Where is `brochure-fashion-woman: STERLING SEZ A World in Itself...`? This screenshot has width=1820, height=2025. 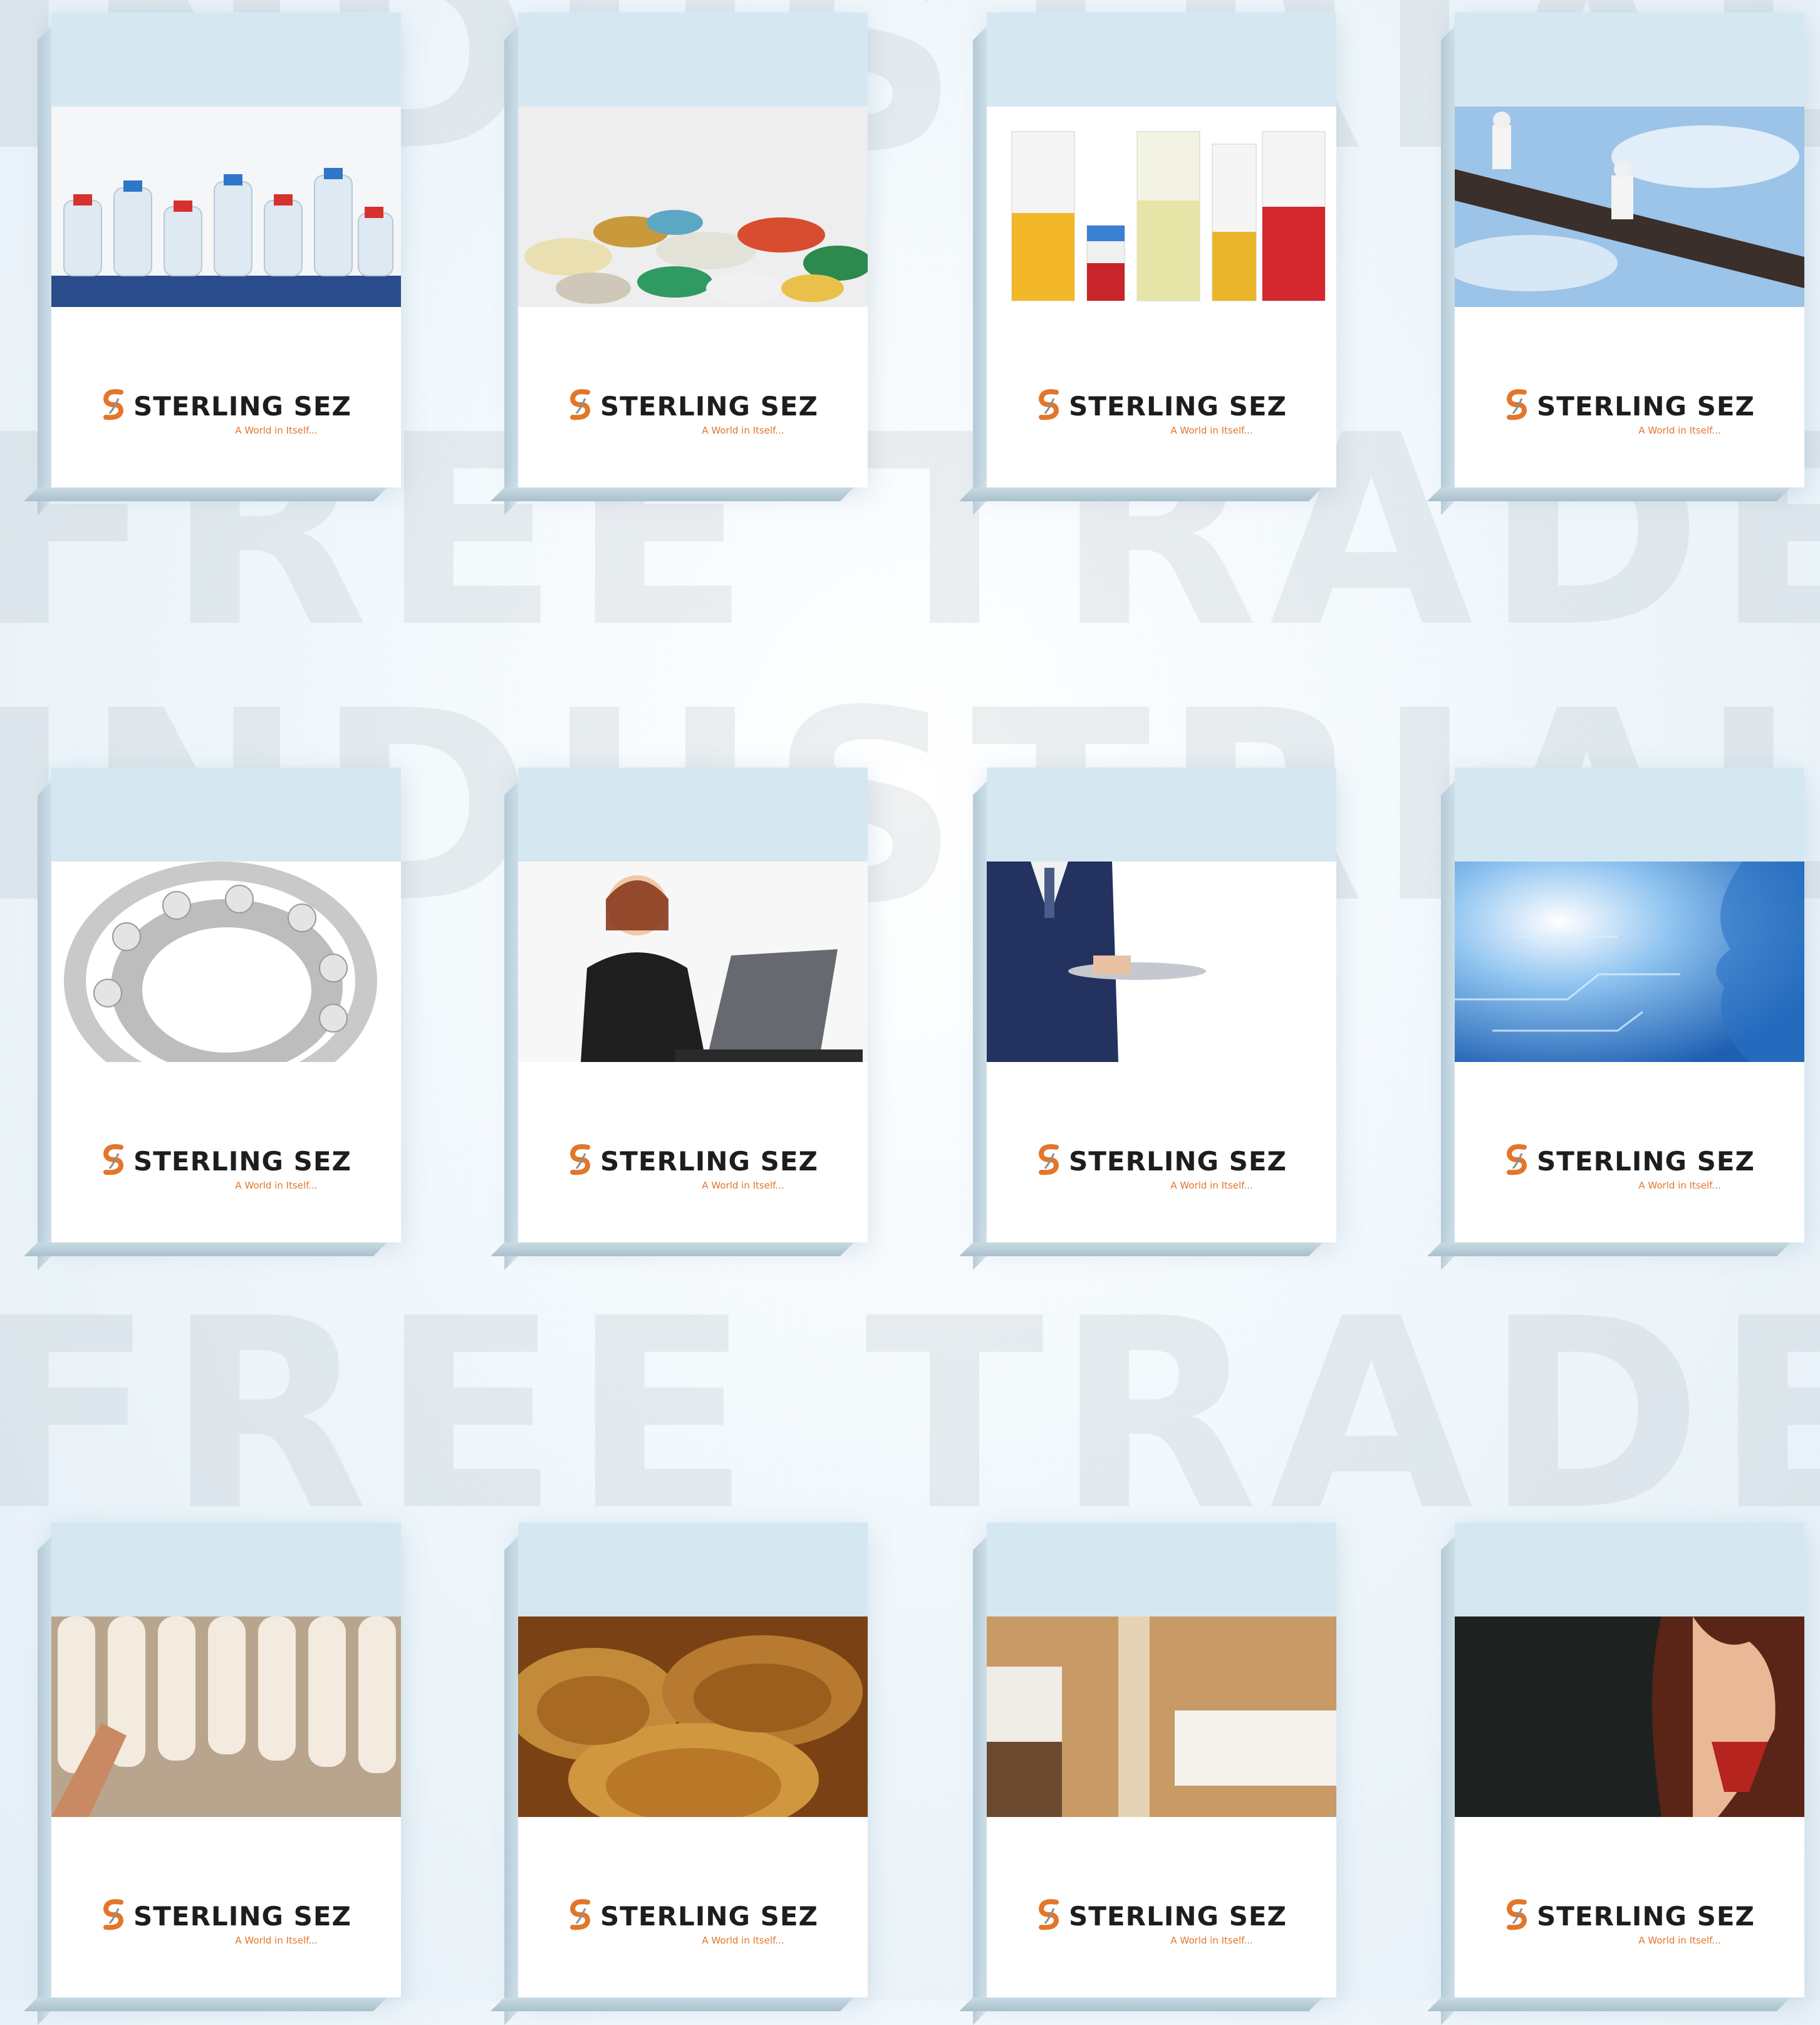 brochure-fashion-woman: STERLING SEZ A World in Itself... is located at coordinates (1616, 1774).